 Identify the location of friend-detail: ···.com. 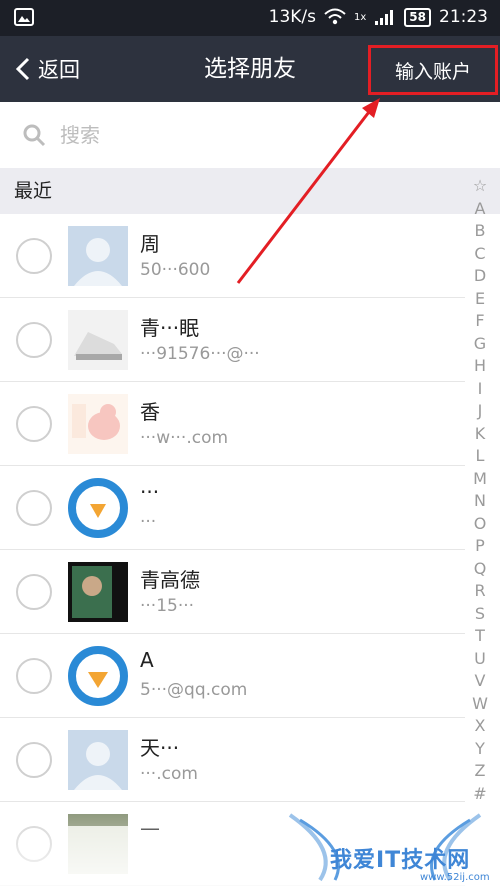
(169, 774).